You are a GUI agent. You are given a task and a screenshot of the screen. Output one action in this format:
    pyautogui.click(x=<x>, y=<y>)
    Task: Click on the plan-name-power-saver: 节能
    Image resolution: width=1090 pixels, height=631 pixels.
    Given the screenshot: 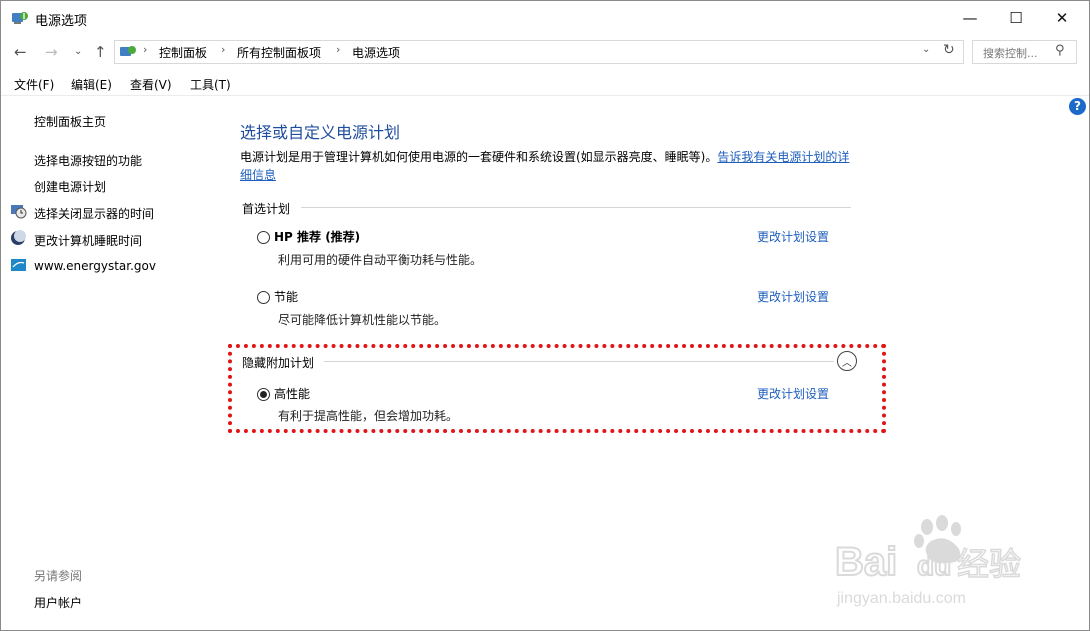 What is the action you would take?
    pyautogui.click(x=286, y=297)
    